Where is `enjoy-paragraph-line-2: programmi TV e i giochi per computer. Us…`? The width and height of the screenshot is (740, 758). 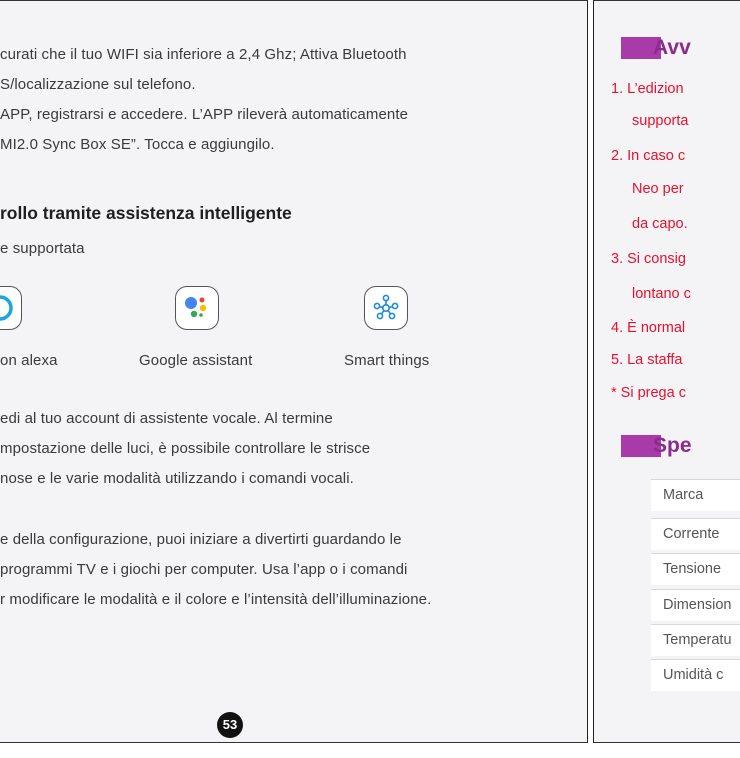 enjoy-paragraph-line-2: programmi TV e i giochi per computer. Us… is located at coordinates (204, 569).